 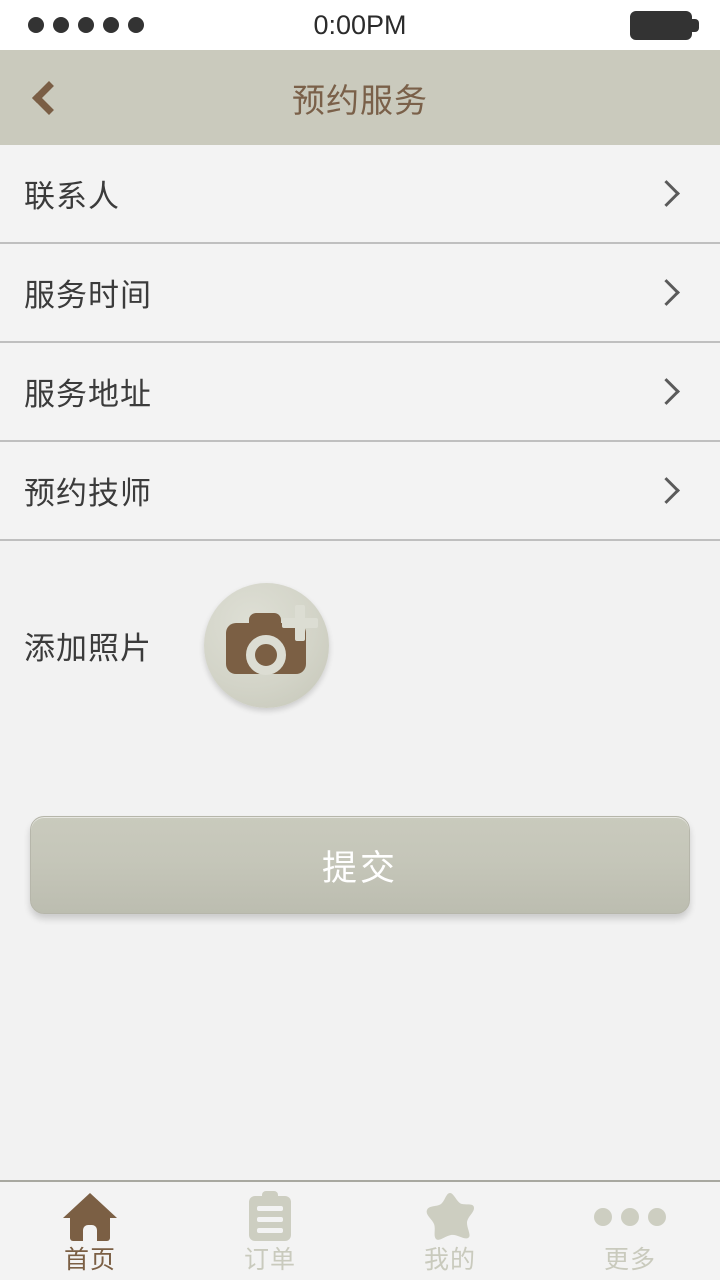 I want to click on tab-home: 首页, so click(x=90, y=1231).